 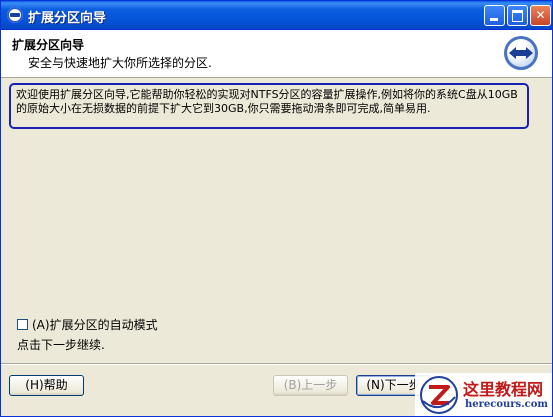 I want to click on header-subtitle: 安全与快速地扩大你所选择的分区., so click(x=120, y=63).